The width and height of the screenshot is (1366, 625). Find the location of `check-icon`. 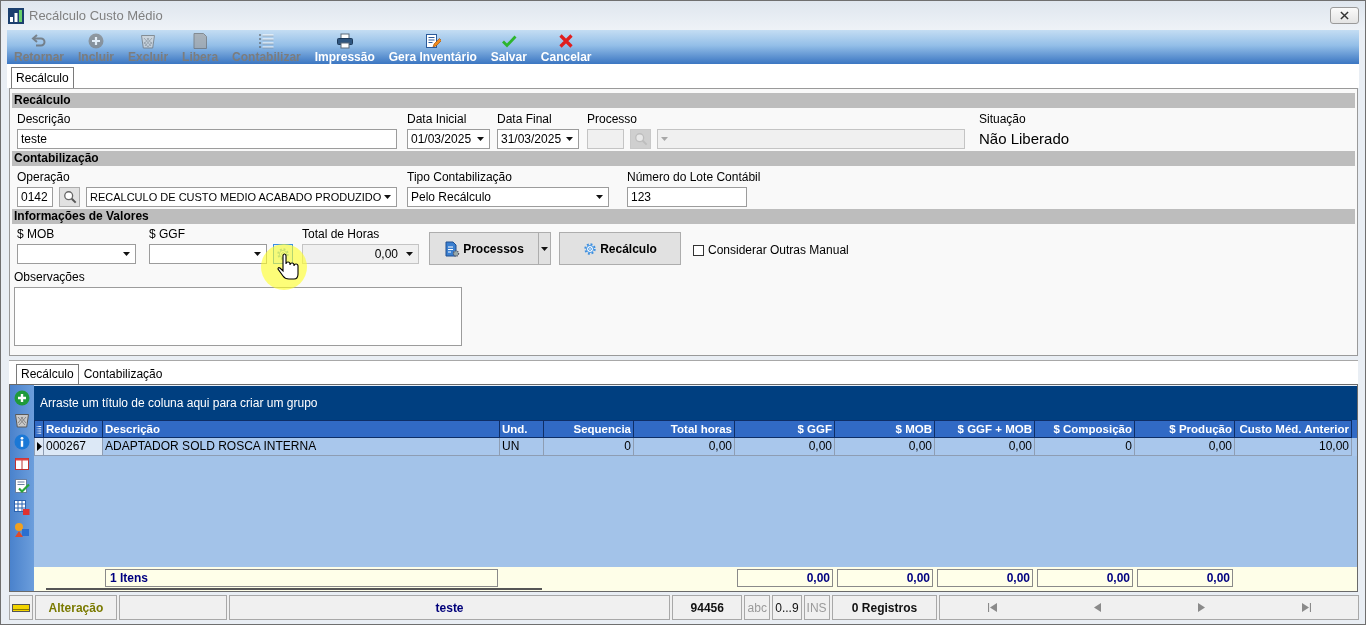

check-icon is located at coordinates (508, 41).